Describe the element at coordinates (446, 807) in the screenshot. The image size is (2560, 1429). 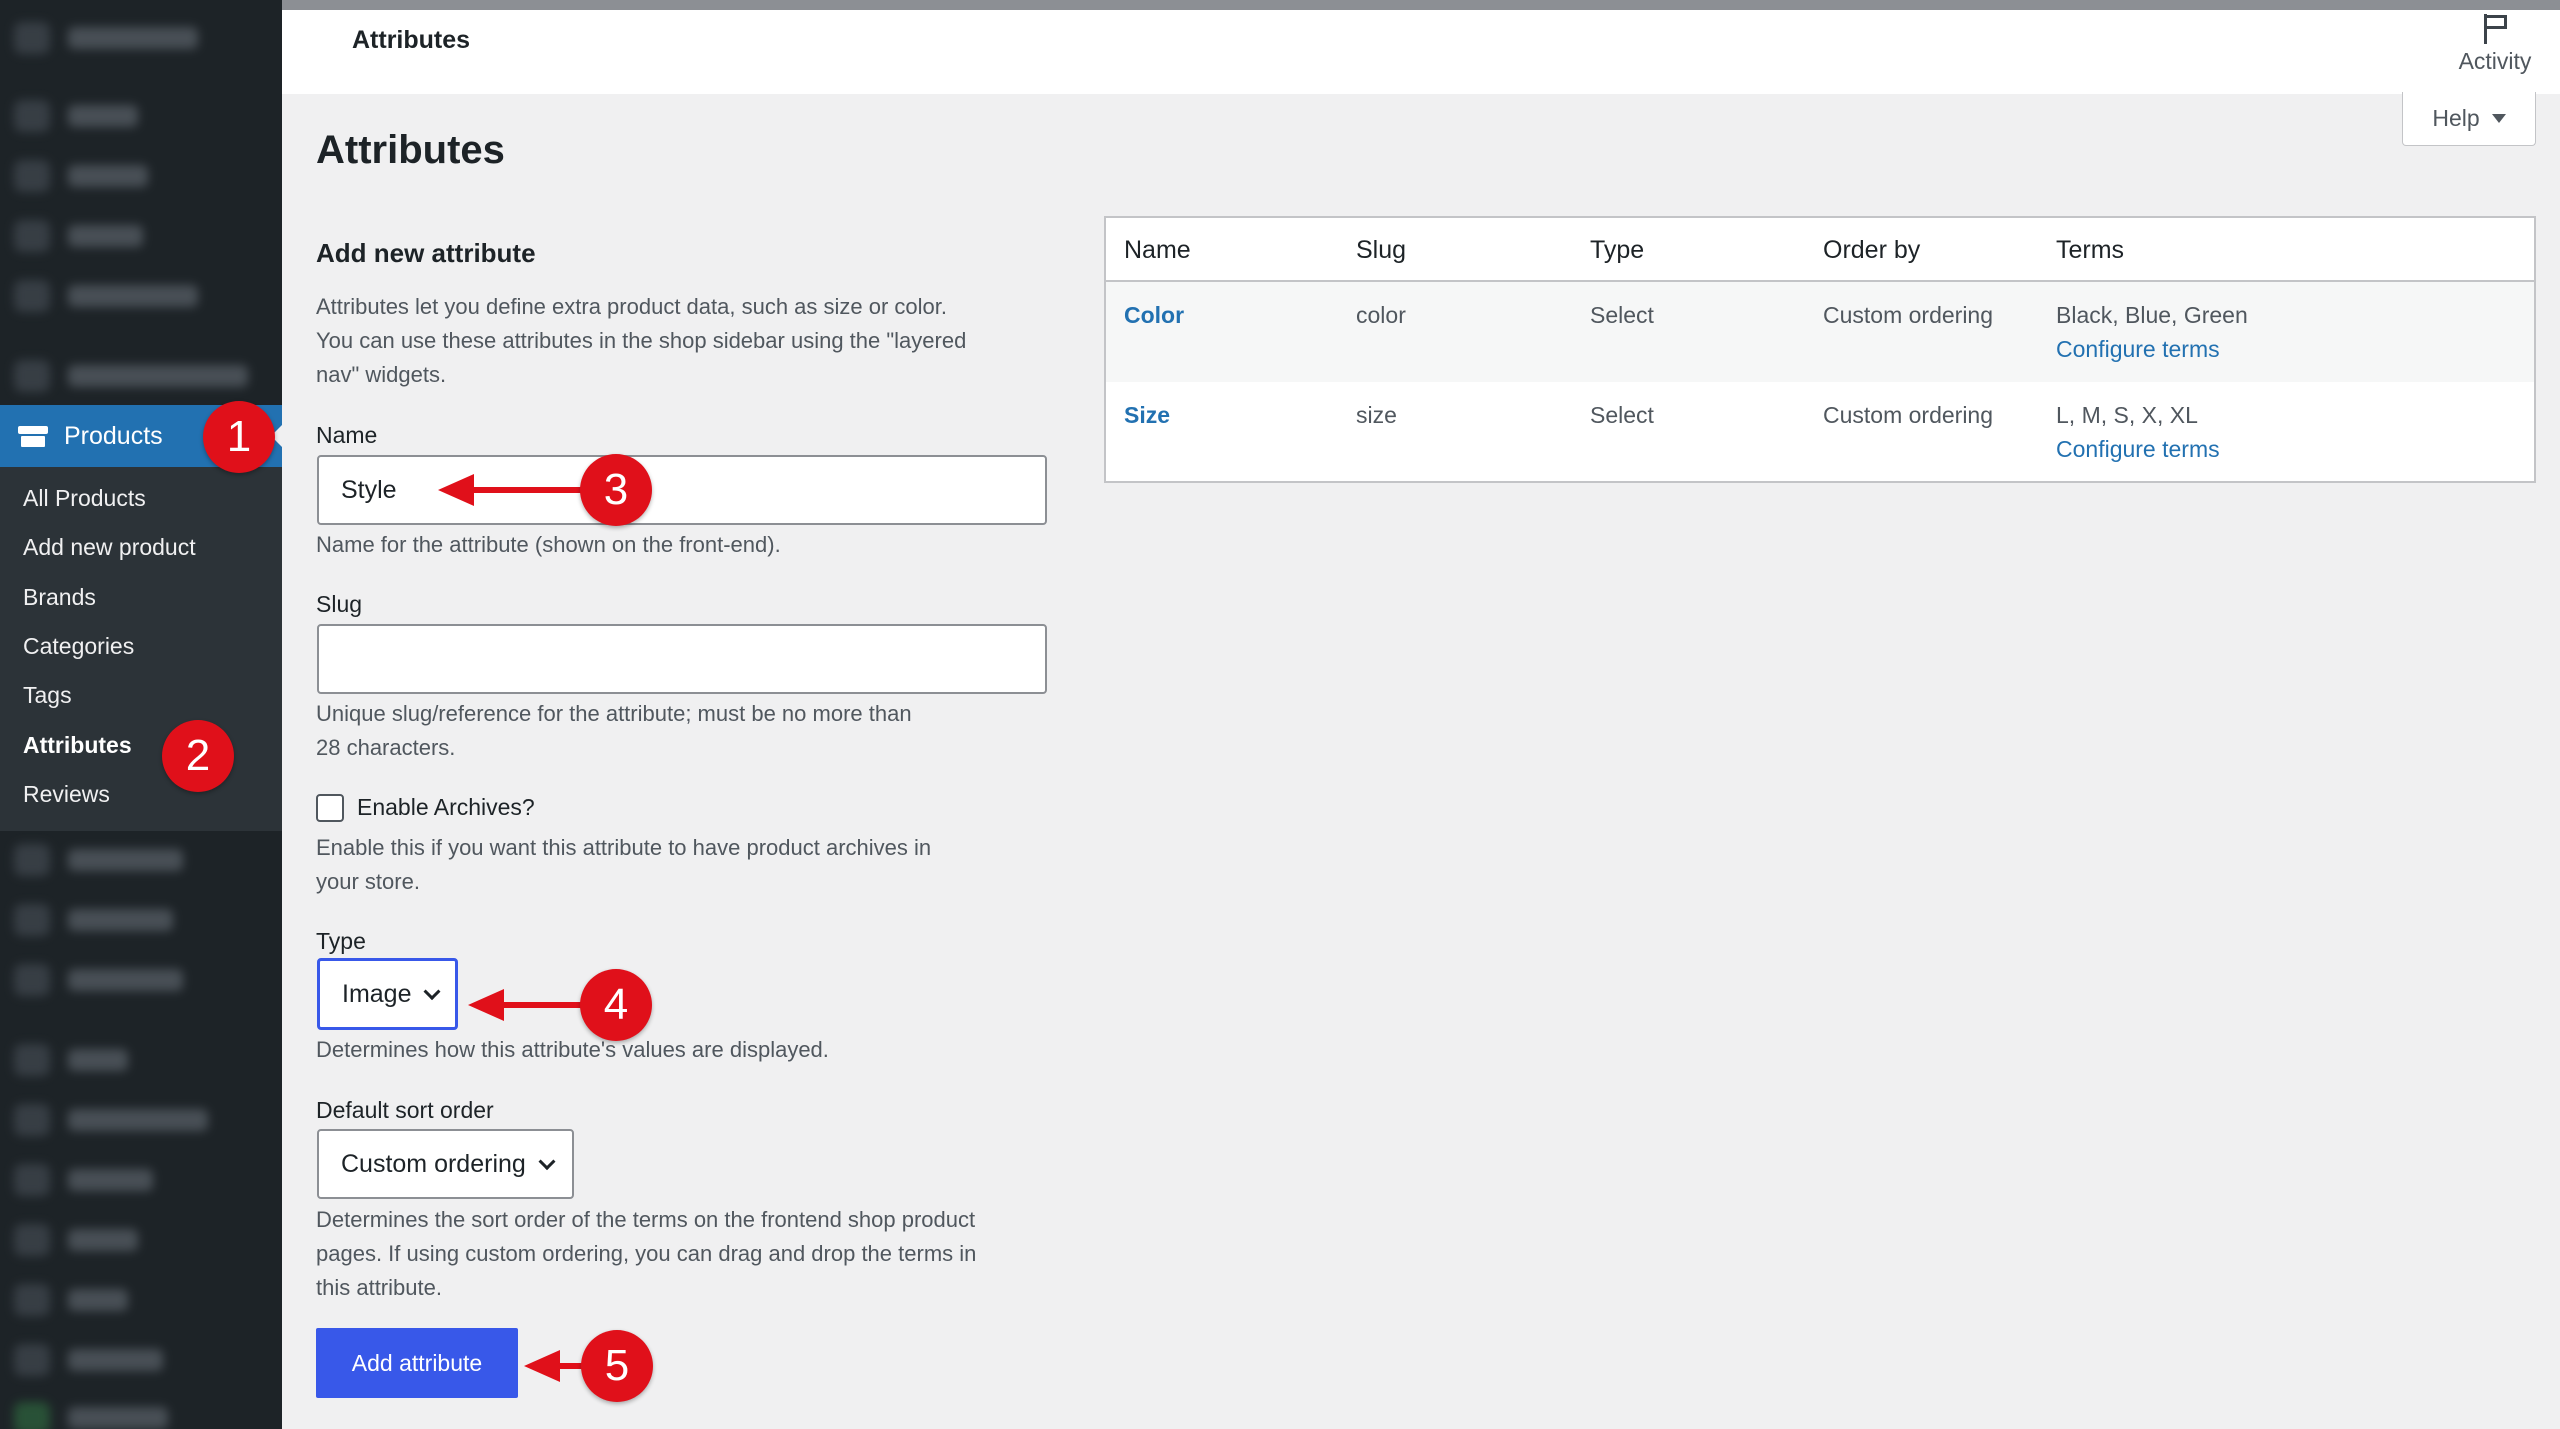
I see `enable-archives-label: Enable Archives?` at that location.